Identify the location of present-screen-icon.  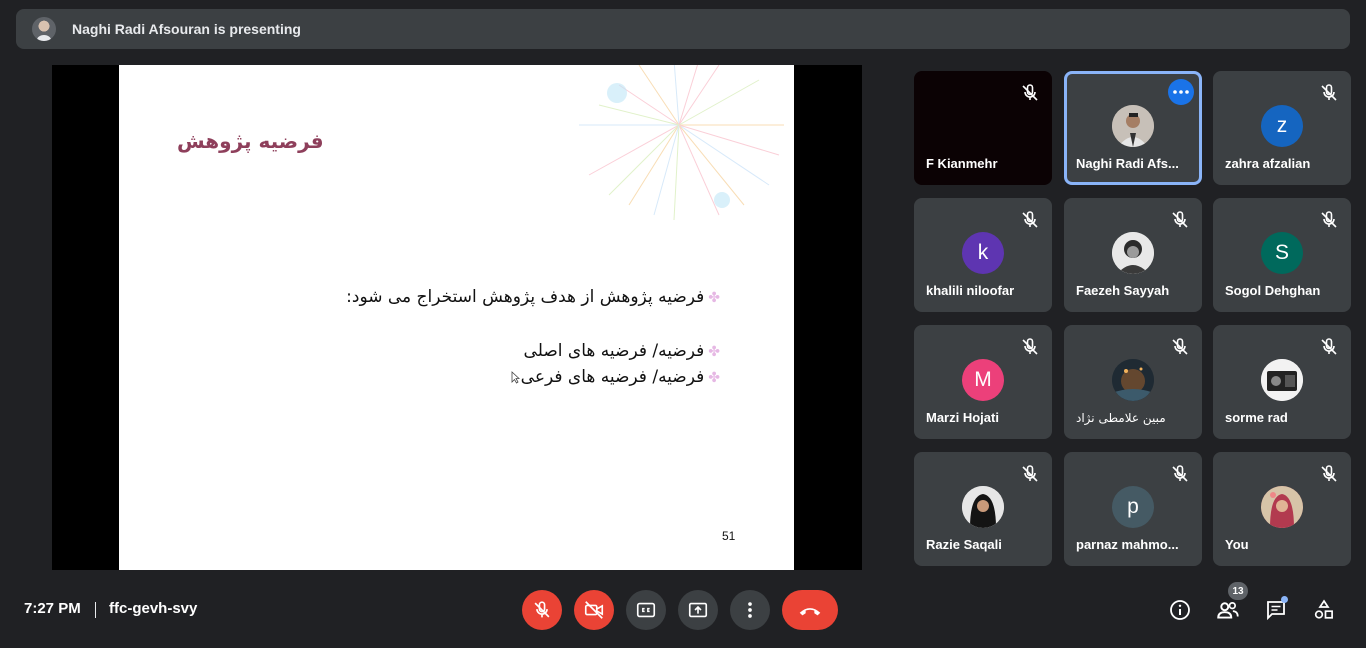
(698, 610).